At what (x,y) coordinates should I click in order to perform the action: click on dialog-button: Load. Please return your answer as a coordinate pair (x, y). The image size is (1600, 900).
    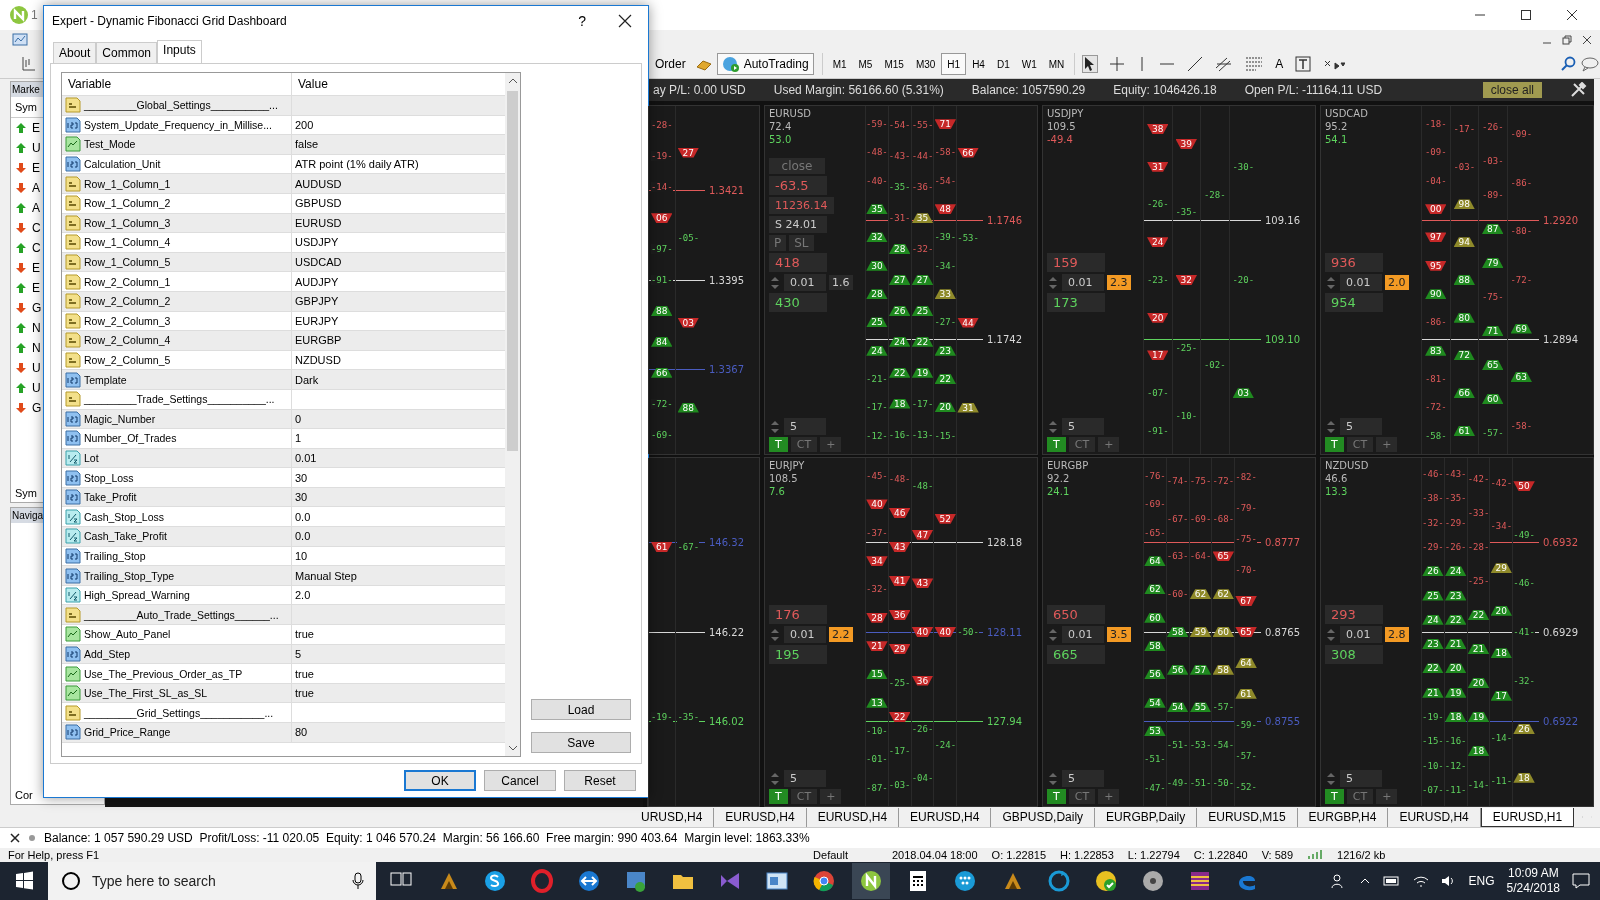
    Looking at the image, I should click on (581, 709).